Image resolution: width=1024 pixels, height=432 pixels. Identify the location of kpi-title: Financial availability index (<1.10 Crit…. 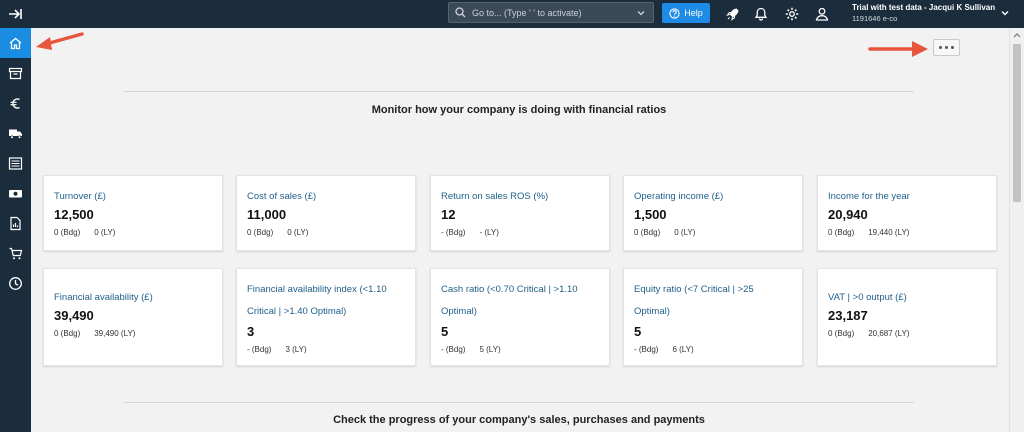
(317, 300).